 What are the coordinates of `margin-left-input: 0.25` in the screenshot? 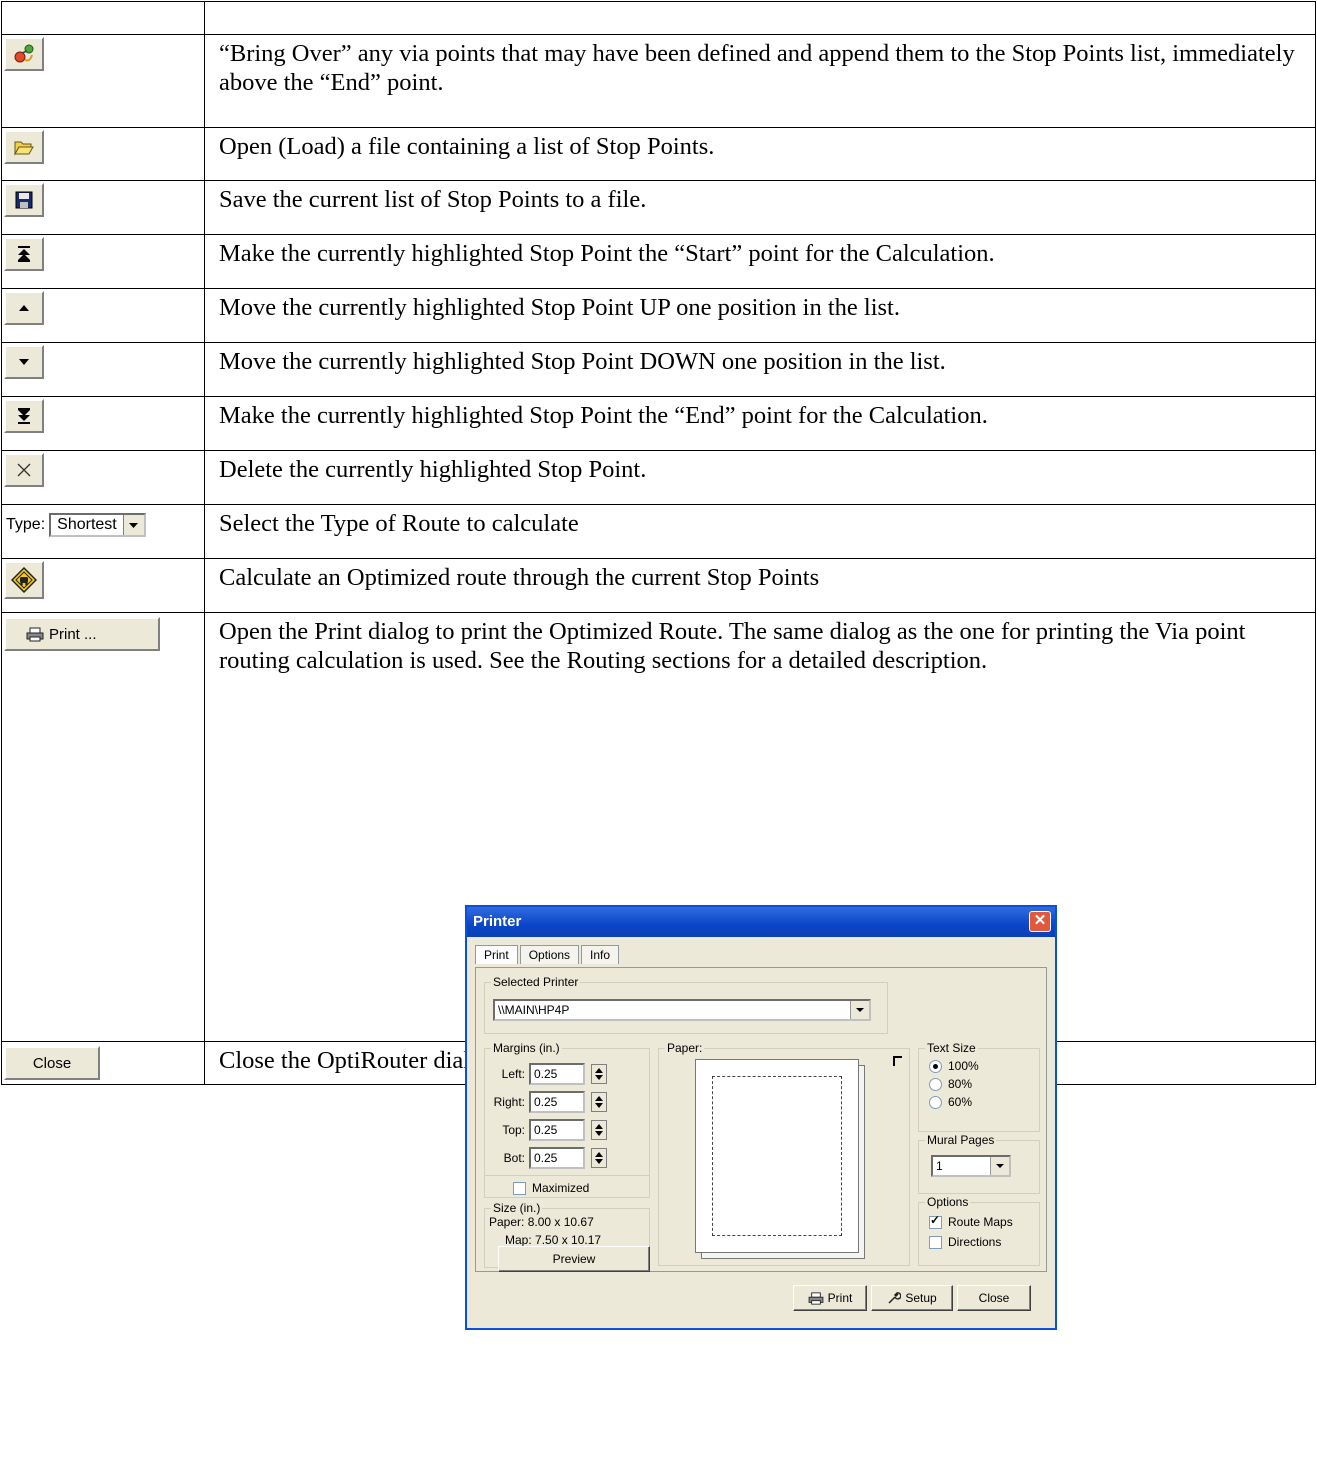 It's located at (557, 1074).